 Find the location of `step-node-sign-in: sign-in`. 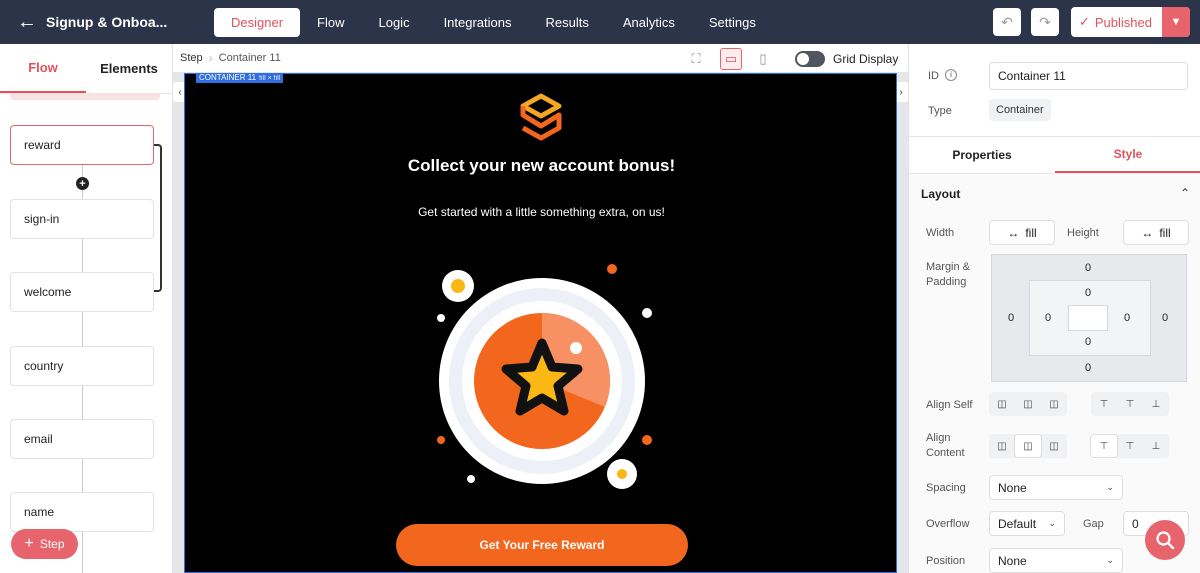

step-node-sign-in: sign-in is located at coordinates (82, 219).